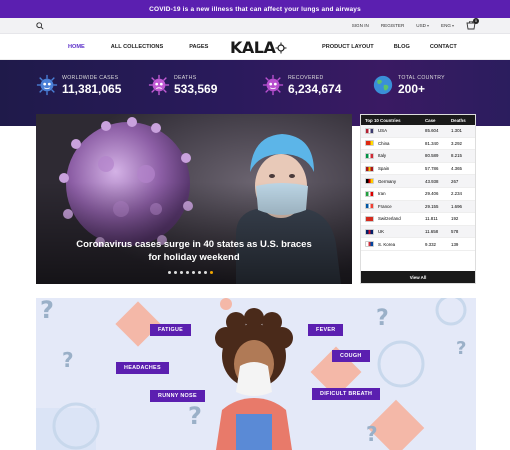 The image size is (510, 450). What do you see at coordinates (447, 25) in the screenshot?
I see `language-select: ENG ▾` at bounding box center [447, 25].